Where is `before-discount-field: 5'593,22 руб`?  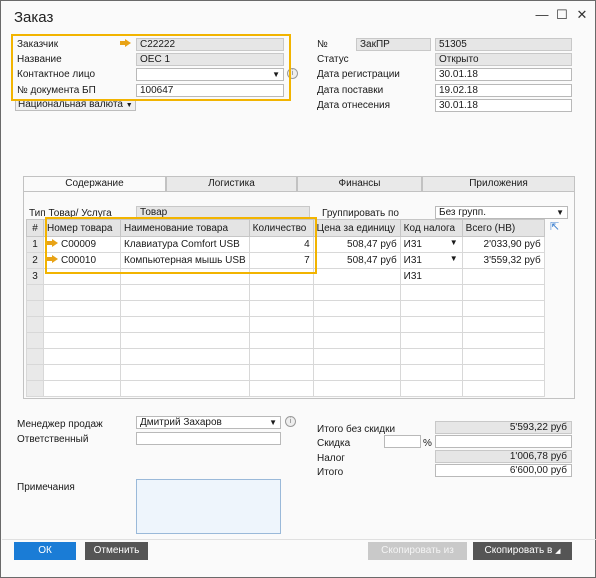
before-discount-field: 5'593,22 руб is located at coordinates (503, 427).